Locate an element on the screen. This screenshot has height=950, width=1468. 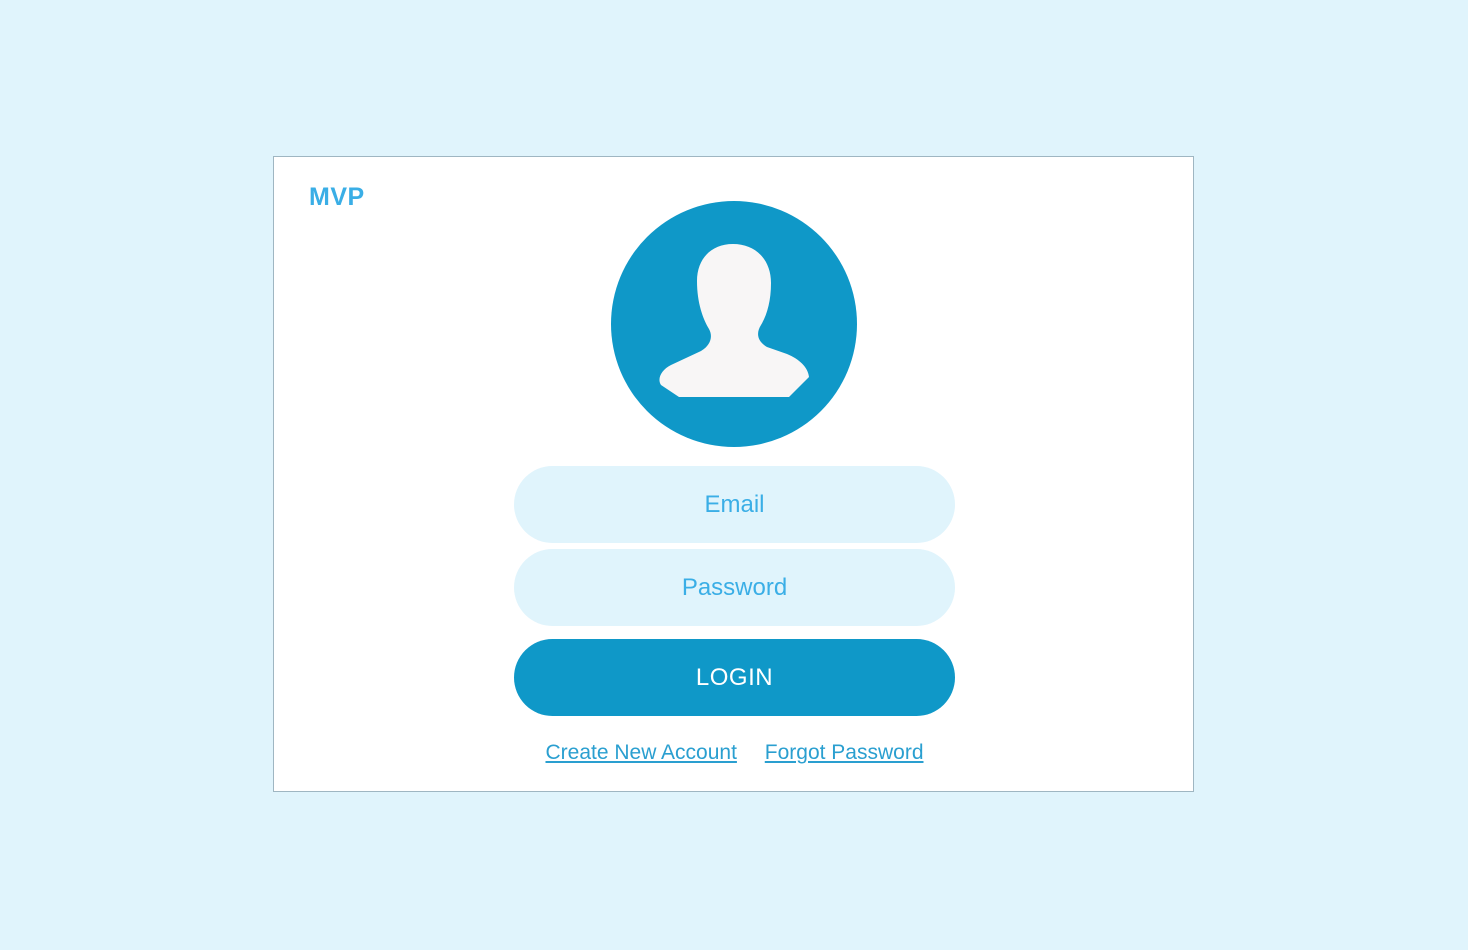
auth-links: Create New Account Forgot Password is located at coordinates (734, 753).